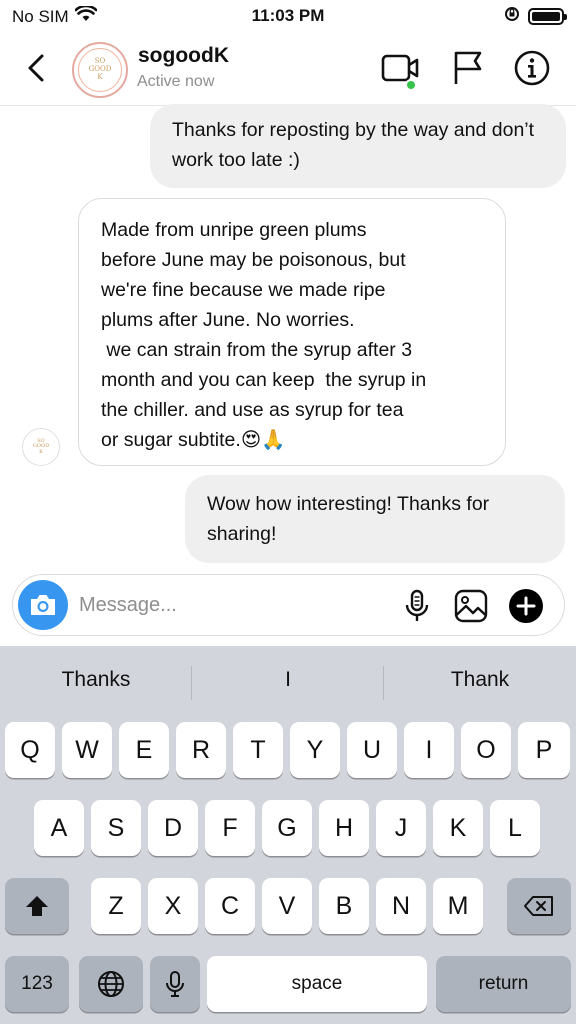  I want to click on key-w: W, so click(87, 750).